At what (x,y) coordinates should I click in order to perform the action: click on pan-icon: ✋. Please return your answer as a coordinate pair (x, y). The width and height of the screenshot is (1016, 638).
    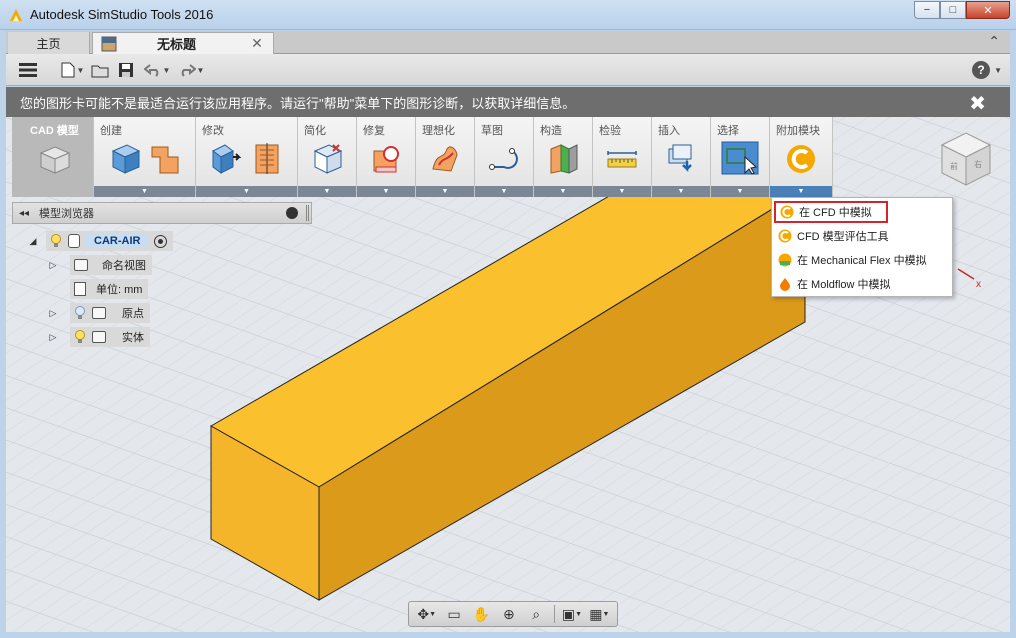
    Looking at the image, I should click on (481, 614).